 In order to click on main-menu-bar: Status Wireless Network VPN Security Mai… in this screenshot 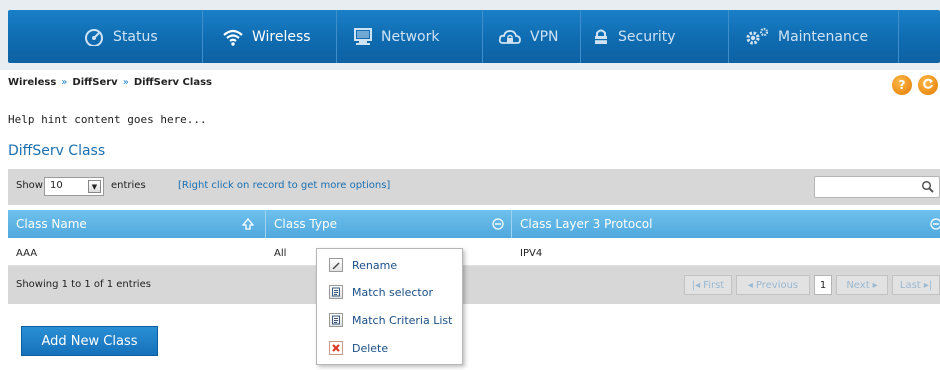, I will do `click(474, 36)`.